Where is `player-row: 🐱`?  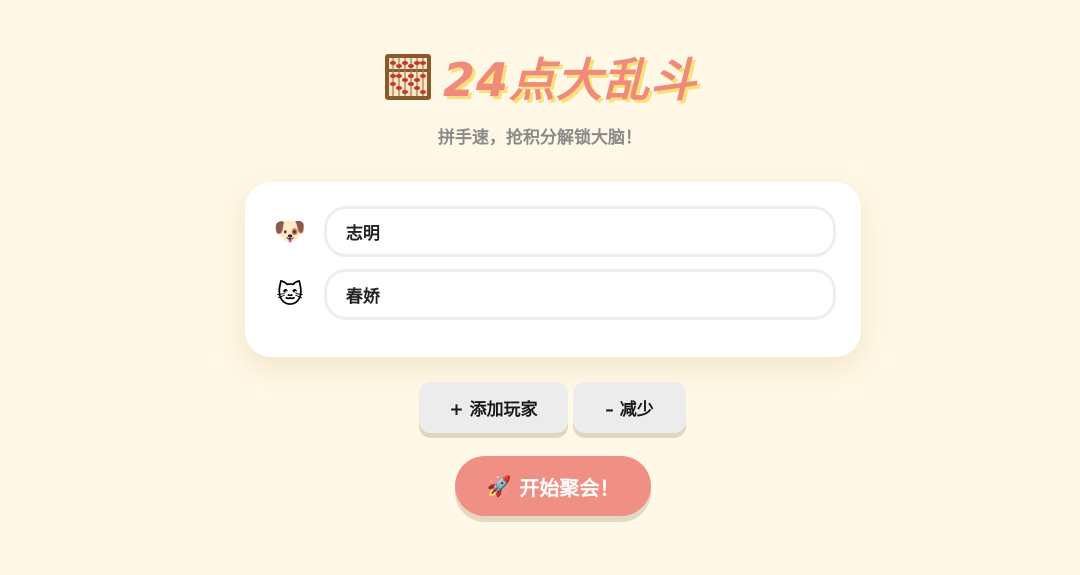 player-row: 🐱 is located at coordinates (553, 295).